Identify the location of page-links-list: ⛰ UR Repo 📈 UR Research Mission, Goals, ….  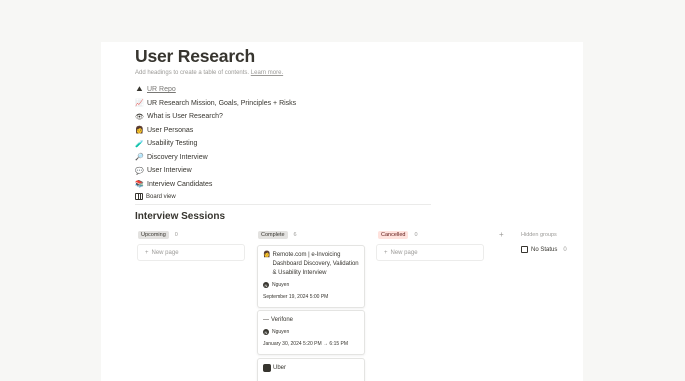
(215, 137).